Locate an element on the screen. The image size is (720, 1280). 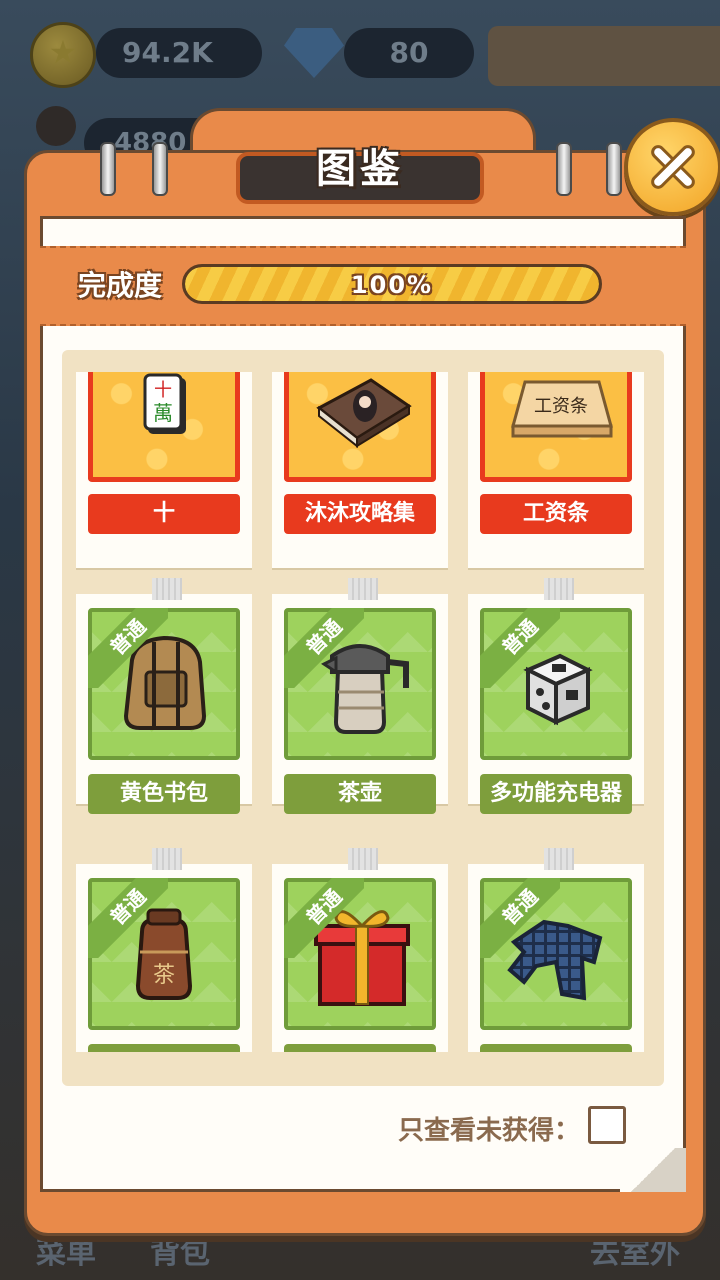
item-name: 黄色书包 is located at coordinates (164, 794).